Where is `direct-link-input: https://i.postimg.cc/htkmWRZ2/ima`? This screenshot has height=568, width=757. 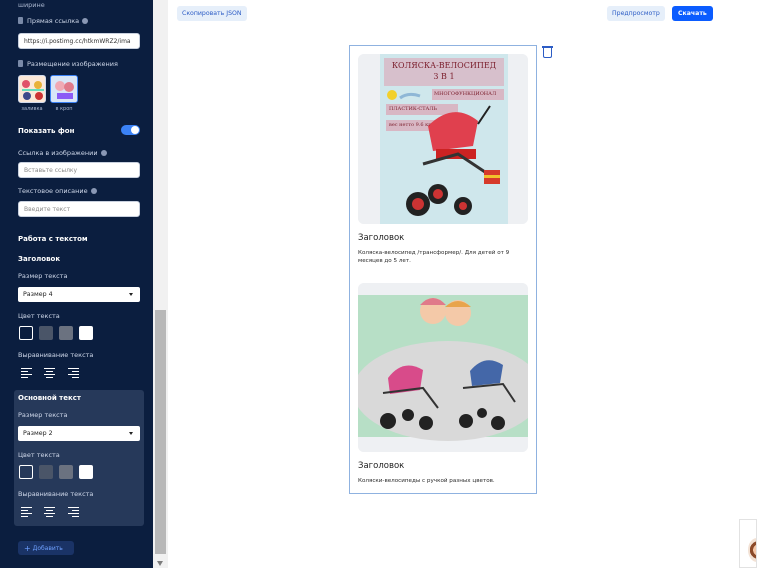 direct-link-input: https://i.postimg.cc/htkmWRZ2/ima is located at coordinates (79, 41).